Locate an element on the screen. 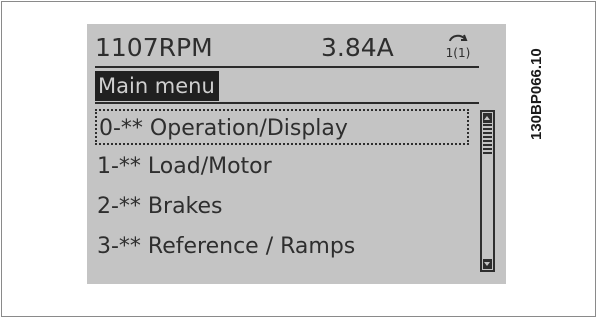 The height and width of the screenshot is (320, 599). setup-icon: 1(1) is located at coordinates (458, 47).